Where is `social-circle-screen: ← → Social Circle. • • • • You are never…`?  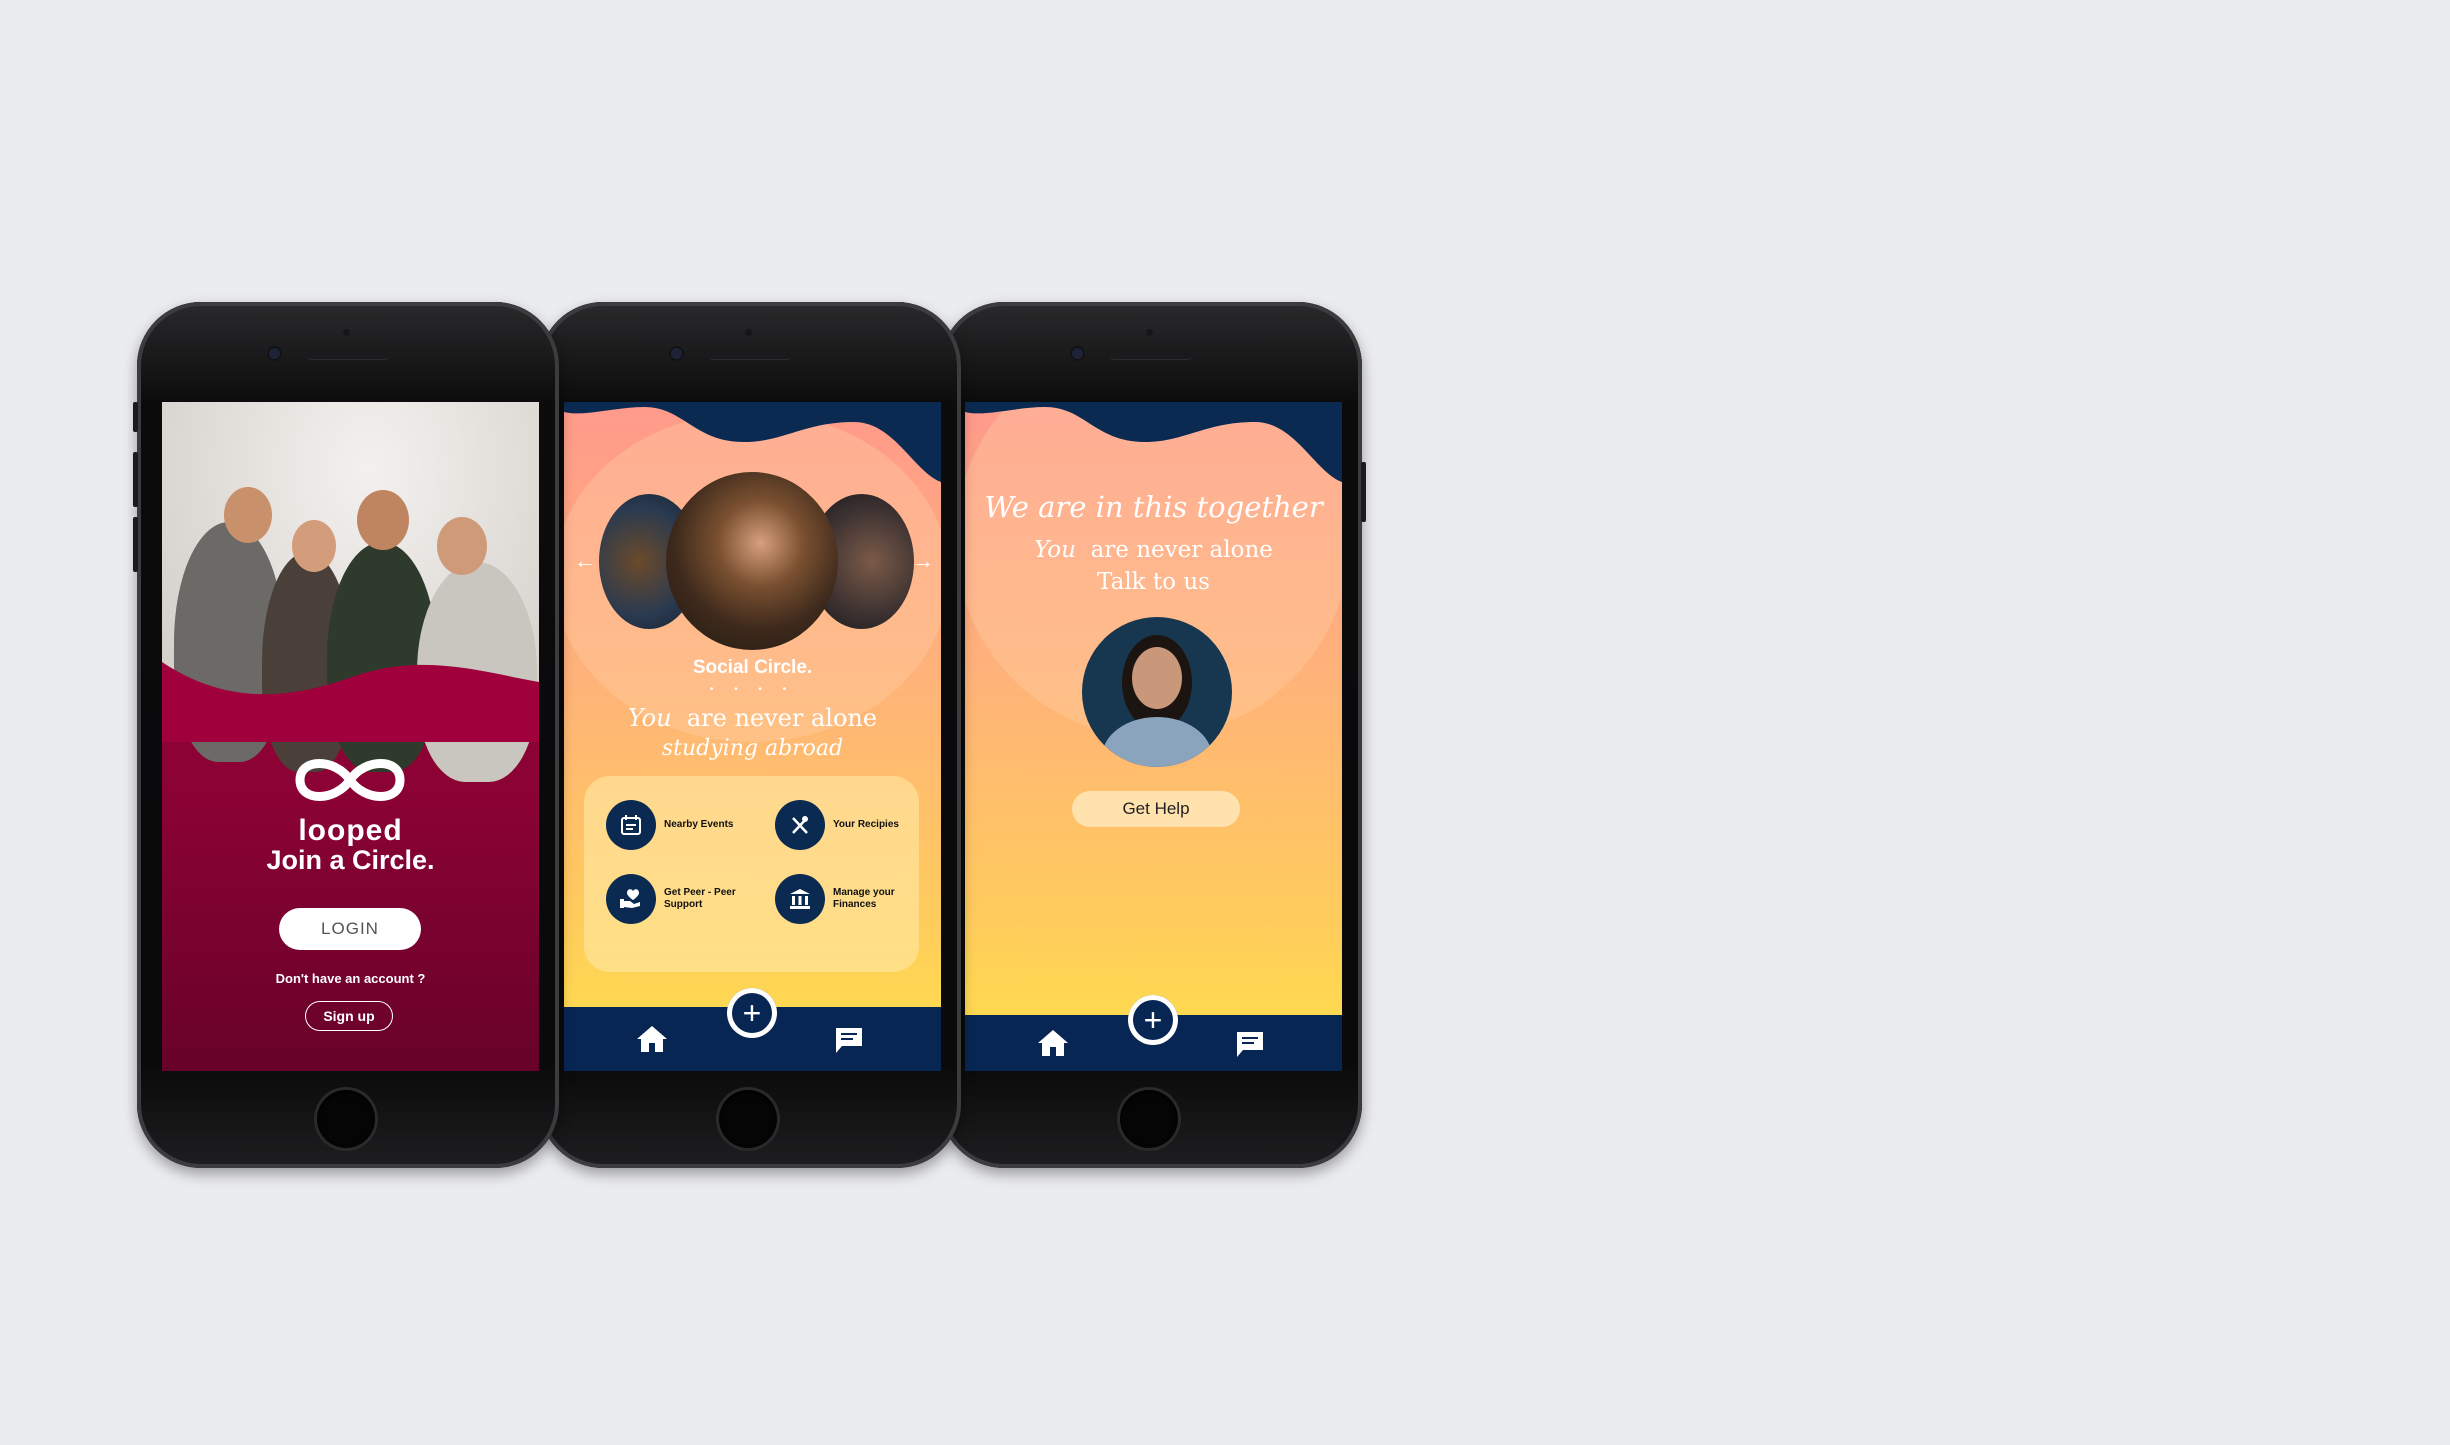 social-circle-screen: ← → Social Circle. • • • • You are never… is located at coordinates (752, 736).